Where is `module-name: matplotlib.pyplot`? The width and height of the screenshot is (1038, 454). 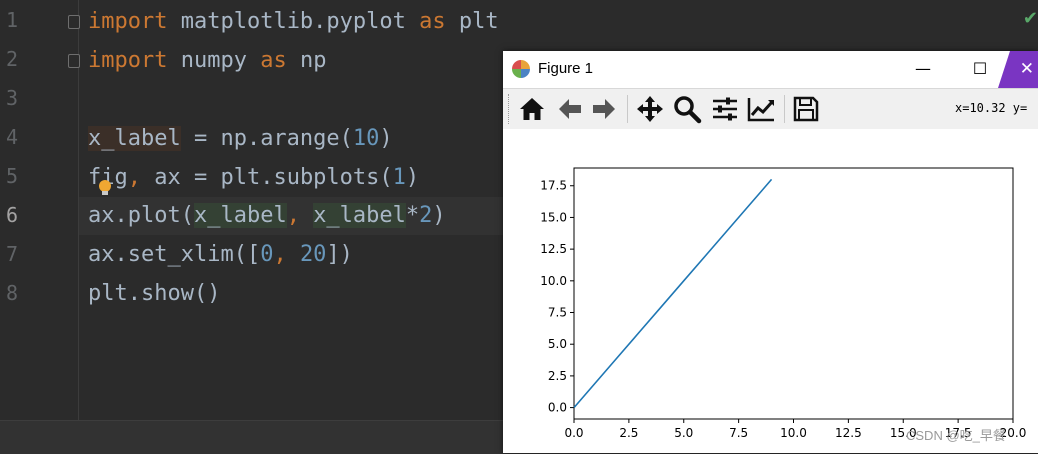
module-name: matplotlib.pyplot is located at coordinates (293, 21).